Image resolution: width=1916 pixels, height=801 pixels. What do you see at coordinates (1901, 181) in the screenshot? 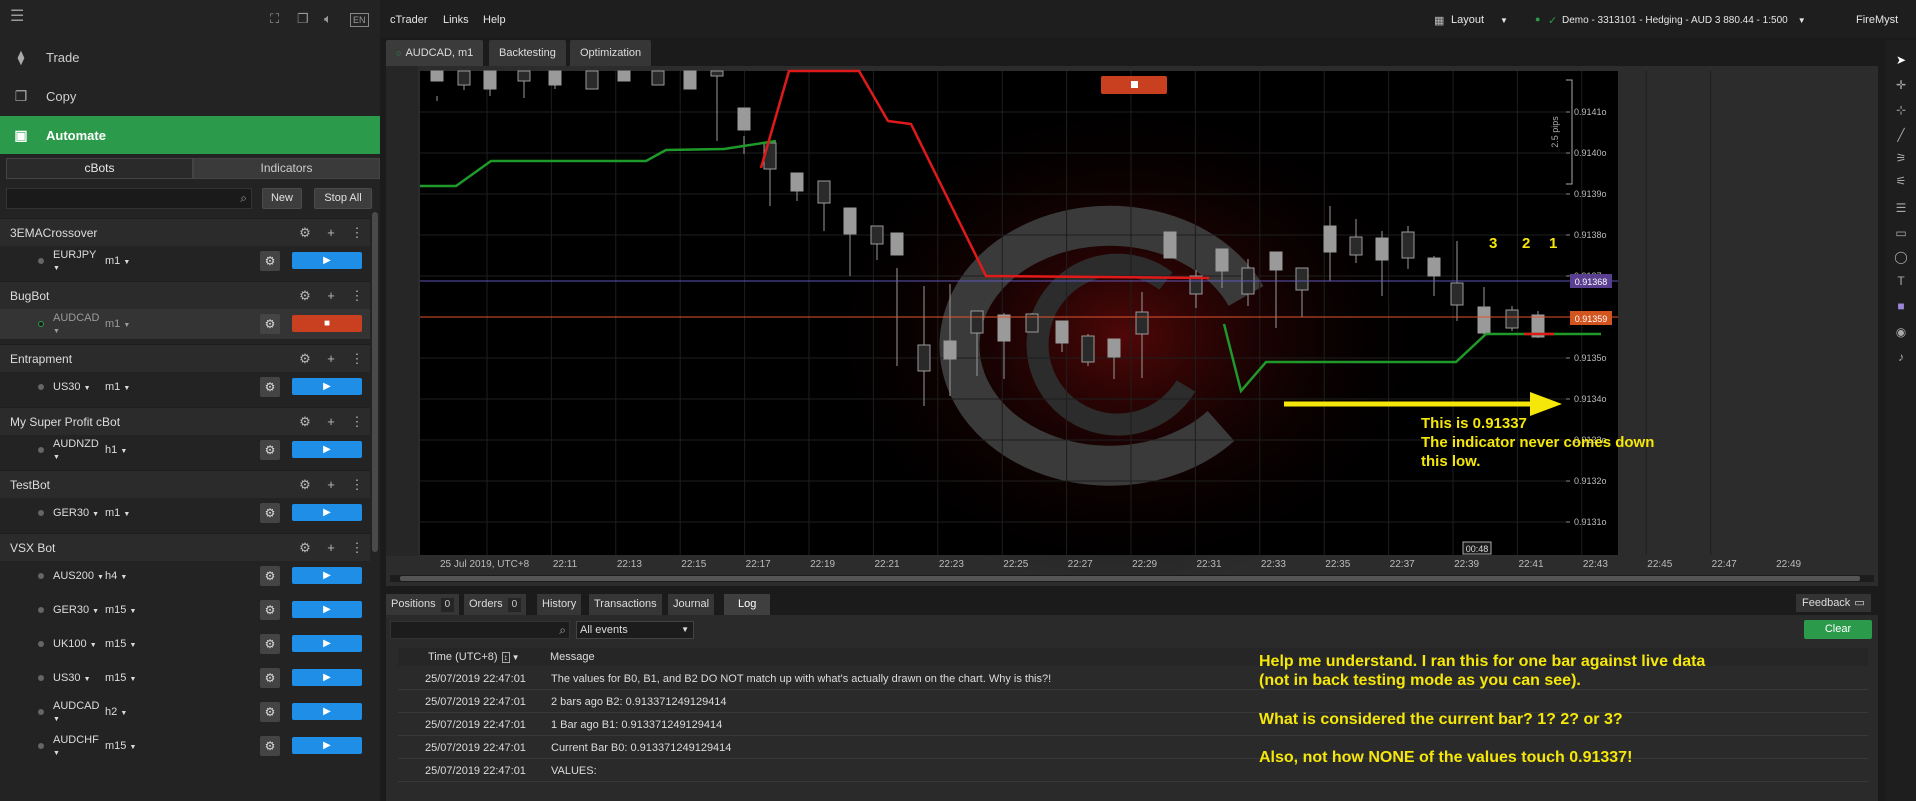
I see `pitchfork-icon: ⚟` at bounding box center [1901, 181].